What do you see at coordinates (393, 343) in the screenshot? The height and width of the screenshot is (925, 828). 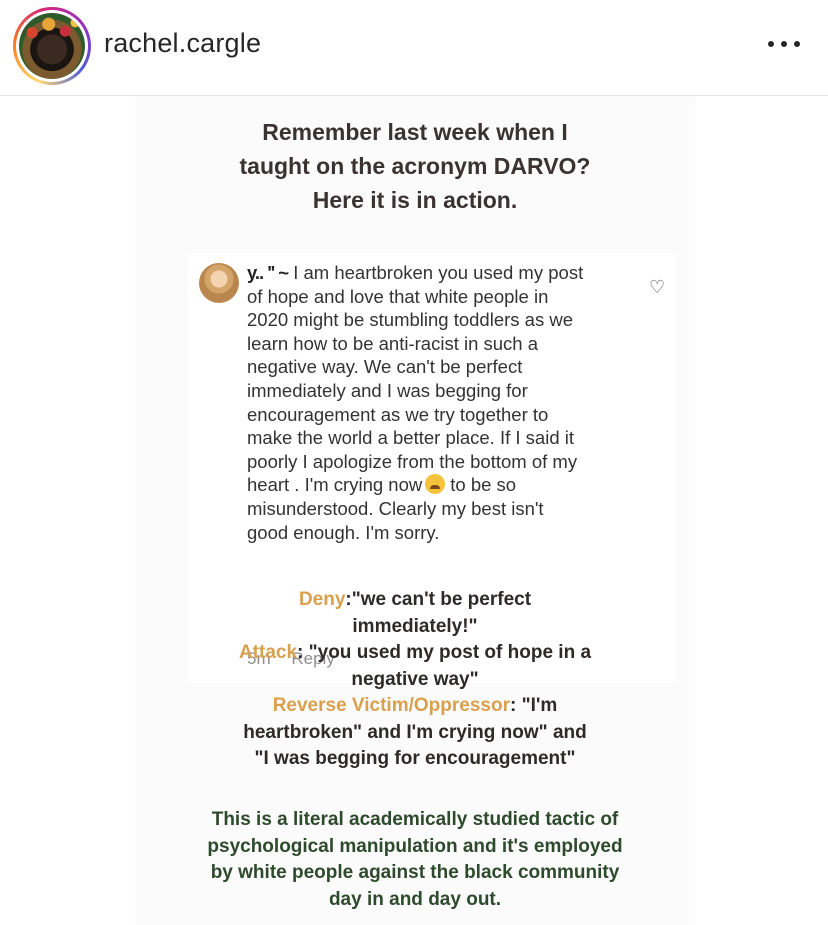 I see `comment-line: learn how to be anti-racist in such a` at bounding box center [393, 343].